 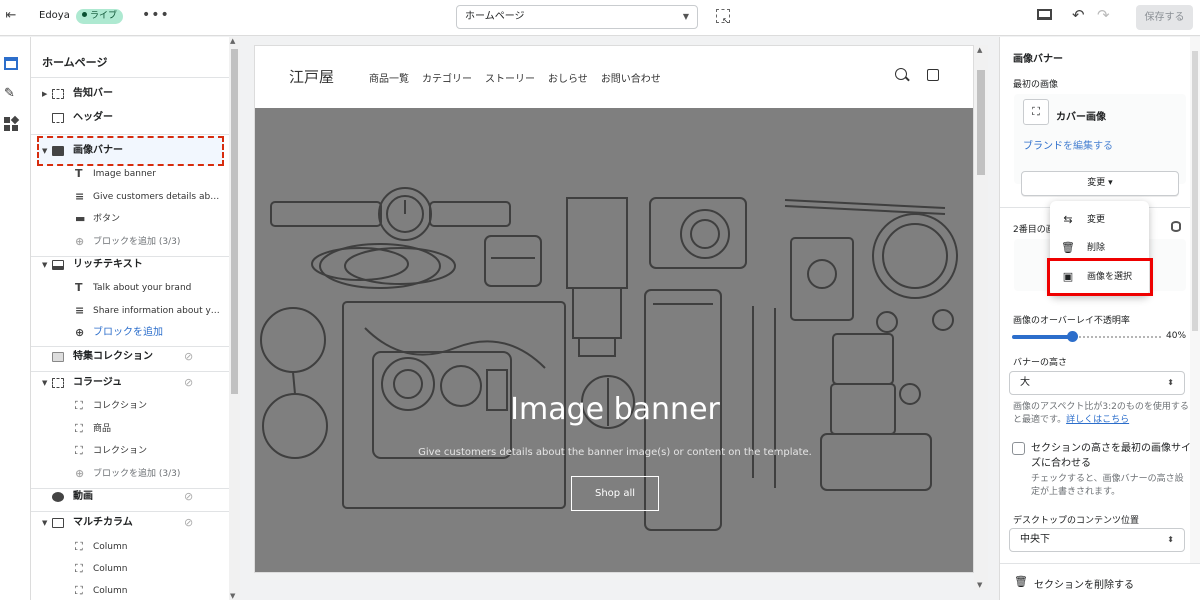 What do you see at coordinates (447, 79) in the screenshot?
I see `nav-link: カテゴリー` at bounding box center [447, 79].